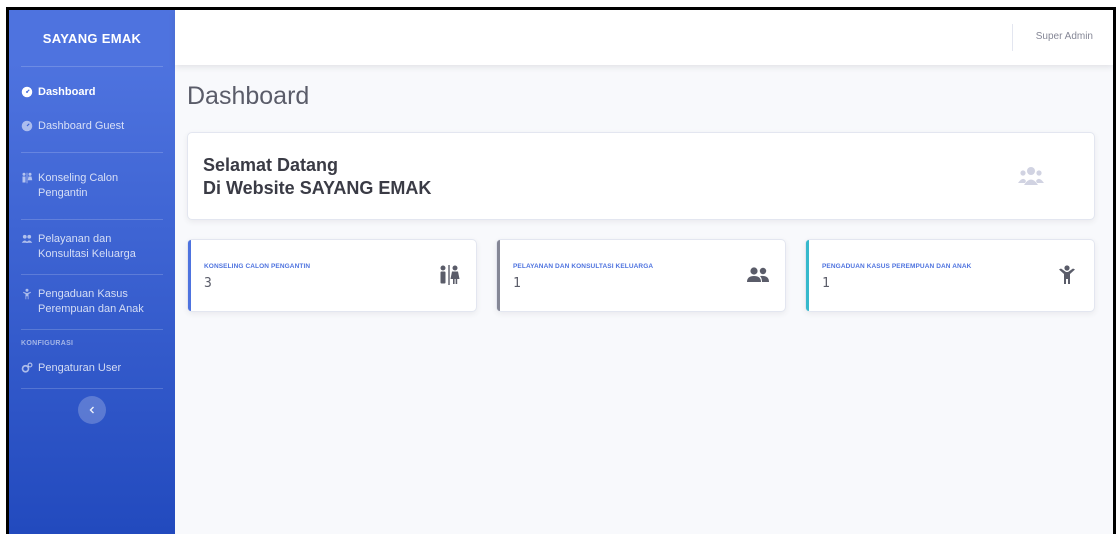 This screenshot has width=1119, height=534. What do you see at coordinates (758, 274) in the screenshot?
I see `user-friends-icon` at bounding box center [758, 274].